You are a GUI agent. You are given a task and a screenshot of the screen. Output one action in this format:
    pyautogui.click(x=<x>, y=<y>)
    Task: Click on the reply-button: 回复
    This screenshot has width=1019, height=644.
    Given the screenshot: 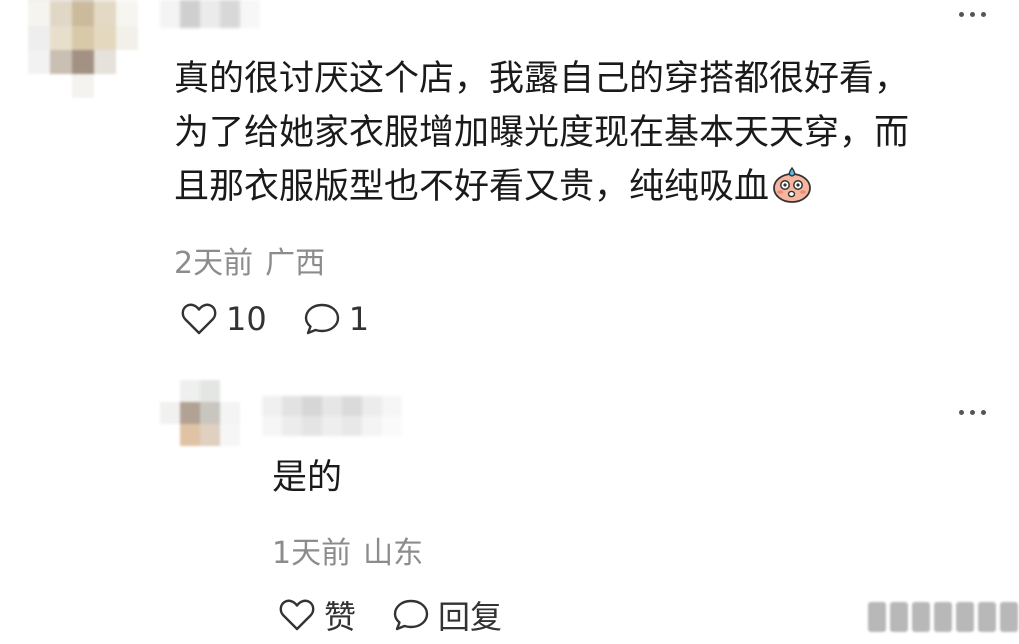 What is the action you would take?
    pyautogui.click(x=447, y=615)
    